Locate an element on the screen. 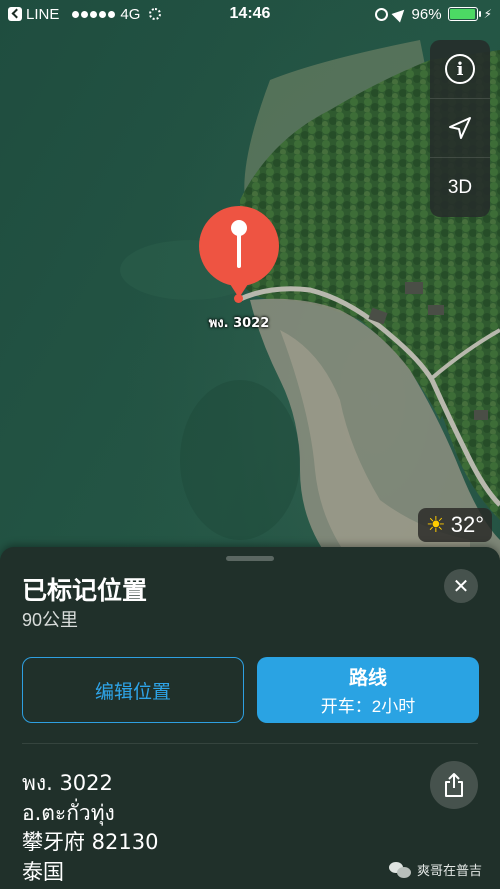 The height and width of the screenshot is (889, 500). weather-badge: ☀ 32° is located at coordinates (454, 525).